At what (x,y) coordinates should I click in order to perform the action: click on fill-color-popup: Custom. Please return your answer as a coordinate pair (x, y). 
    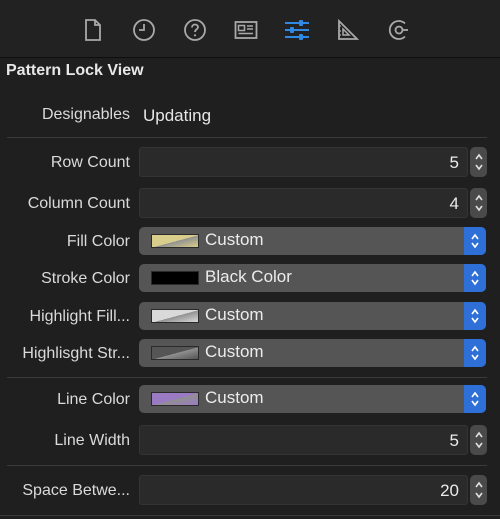
    Looking at the image, I should click on (312, 241).